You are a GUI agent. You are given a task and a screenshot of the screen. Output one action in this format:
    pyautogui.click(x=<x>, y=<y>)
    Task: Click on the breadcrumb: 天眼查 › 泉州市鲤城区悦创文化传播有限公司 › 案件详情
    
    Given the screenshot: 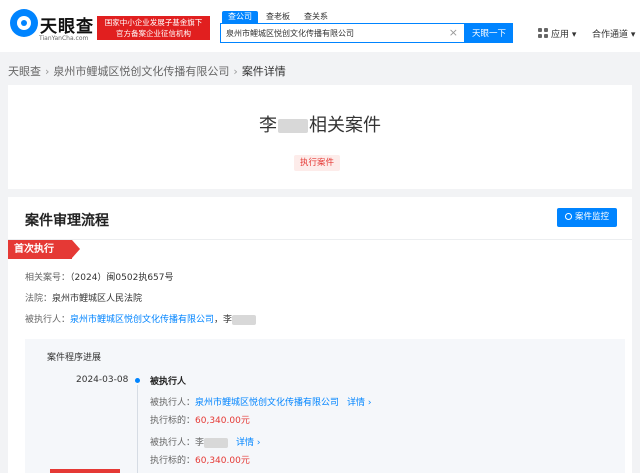 What is the action you would take?
    pyautogui.click(x=147, y=71)
    